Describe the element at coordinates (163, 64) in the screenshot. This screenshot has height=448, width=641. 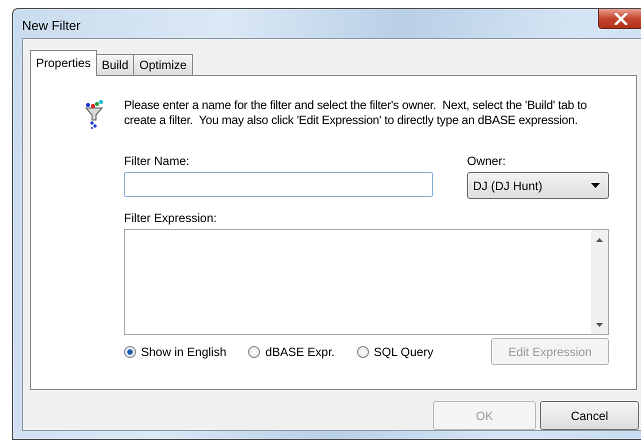
I see `tab: Optimize` at that location.